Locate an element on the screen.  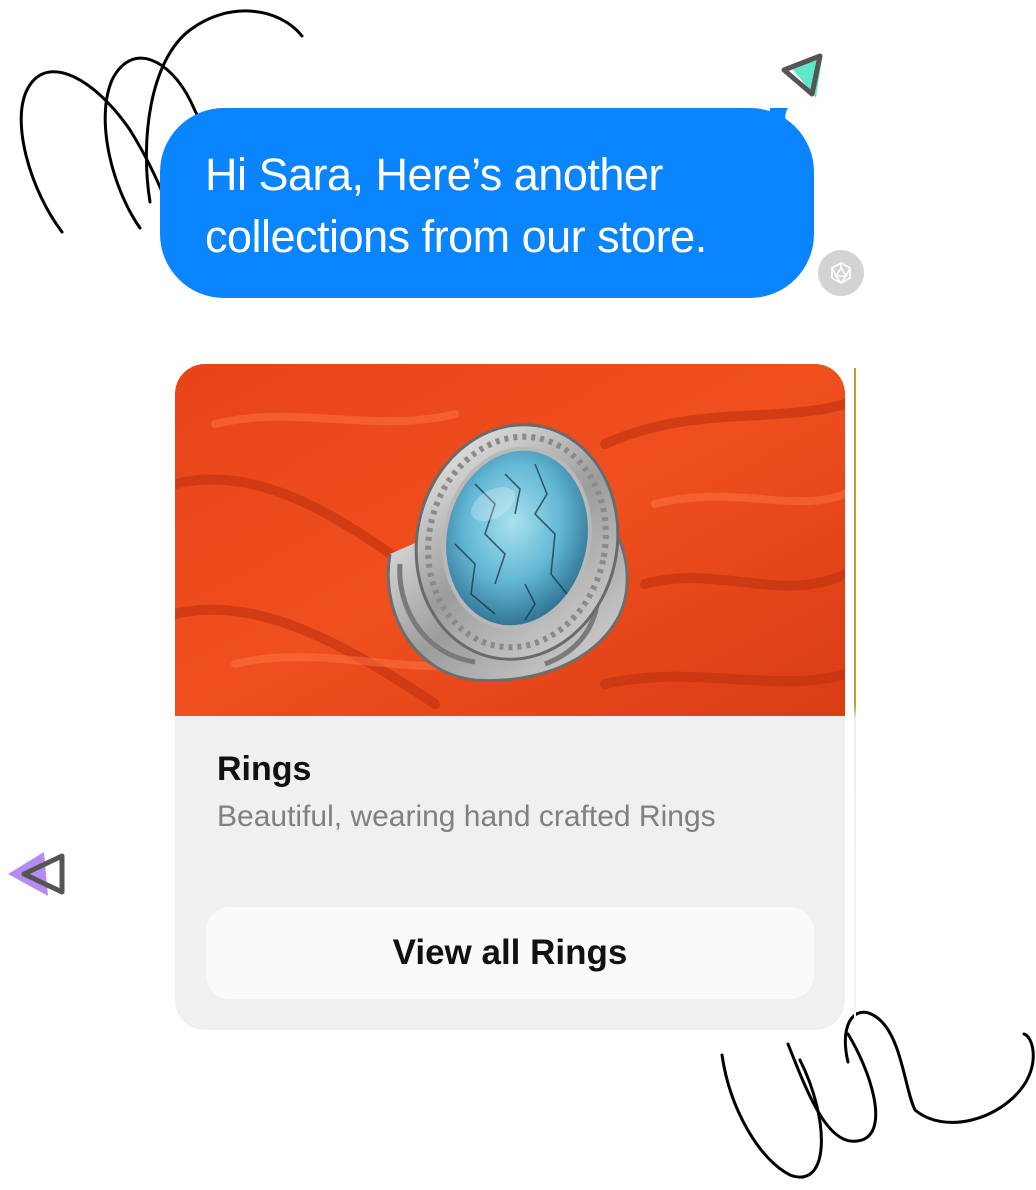
sender-avatar is located at coordinates (841, 273).